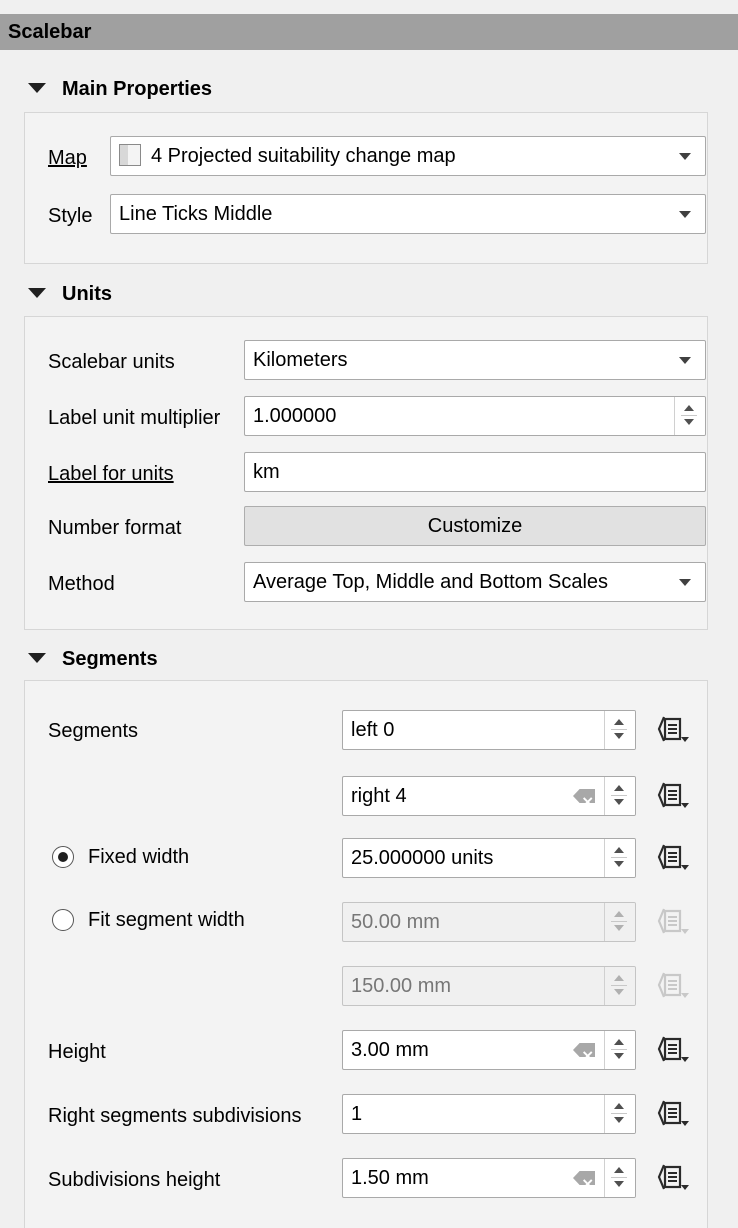 Image resolution: width=738 pixels, height=1228 pixels. I want to click on label-unit-multiplier-spinbox: 1.000000, so click(475, 416).